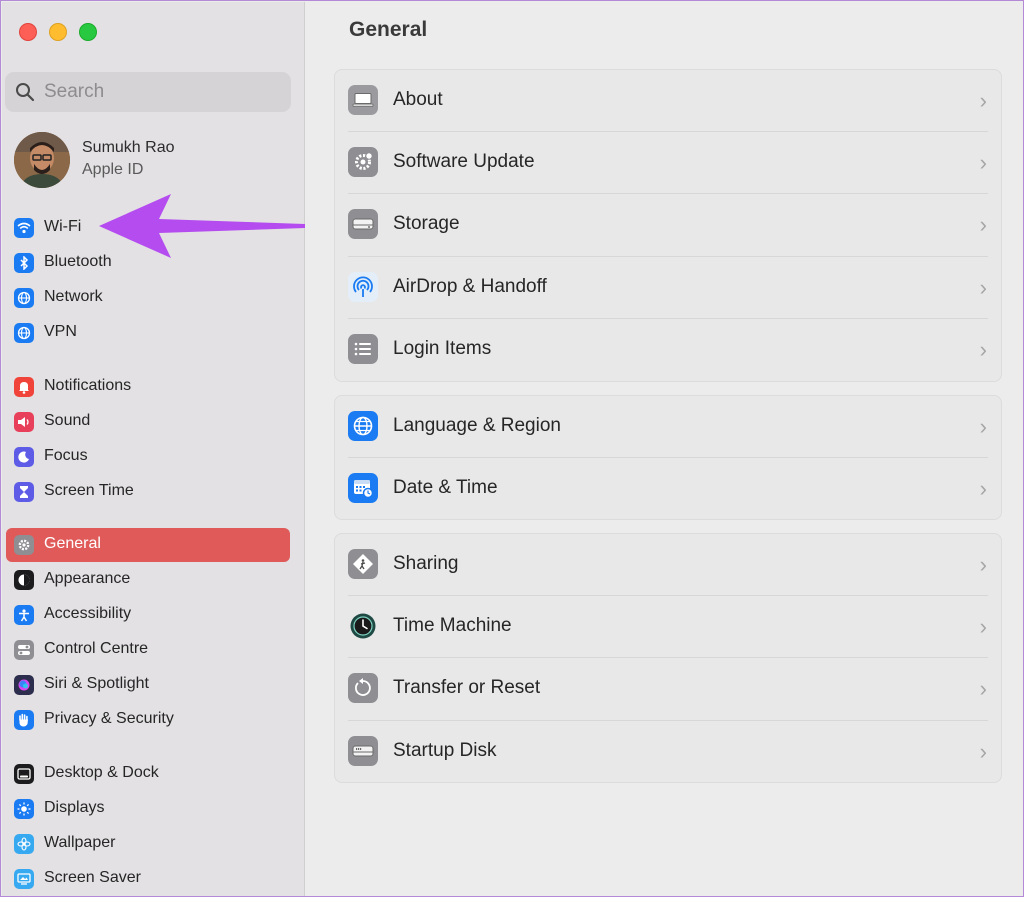 This screenshot has height=897, width=1024. Describe the element at coordinates (154, 160) in the screenshot. I see `apple-id-profile: Sumukh Rao Apple ID` at that location.